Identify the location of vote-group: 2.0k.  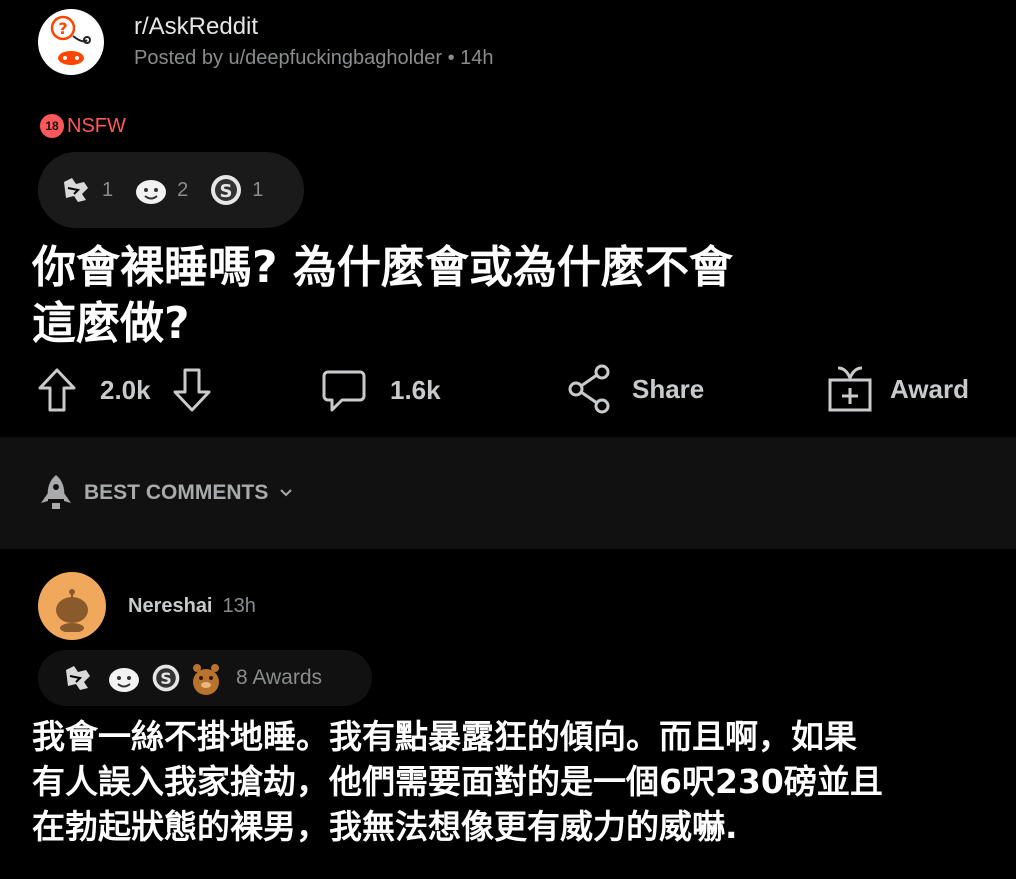
(124, 390).